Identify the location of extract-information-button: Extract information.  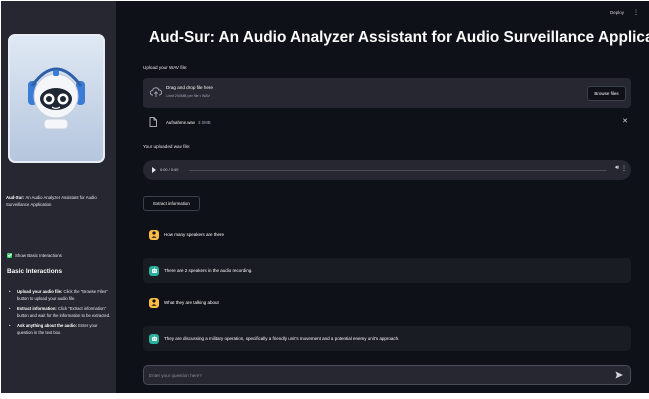
(171, 203).